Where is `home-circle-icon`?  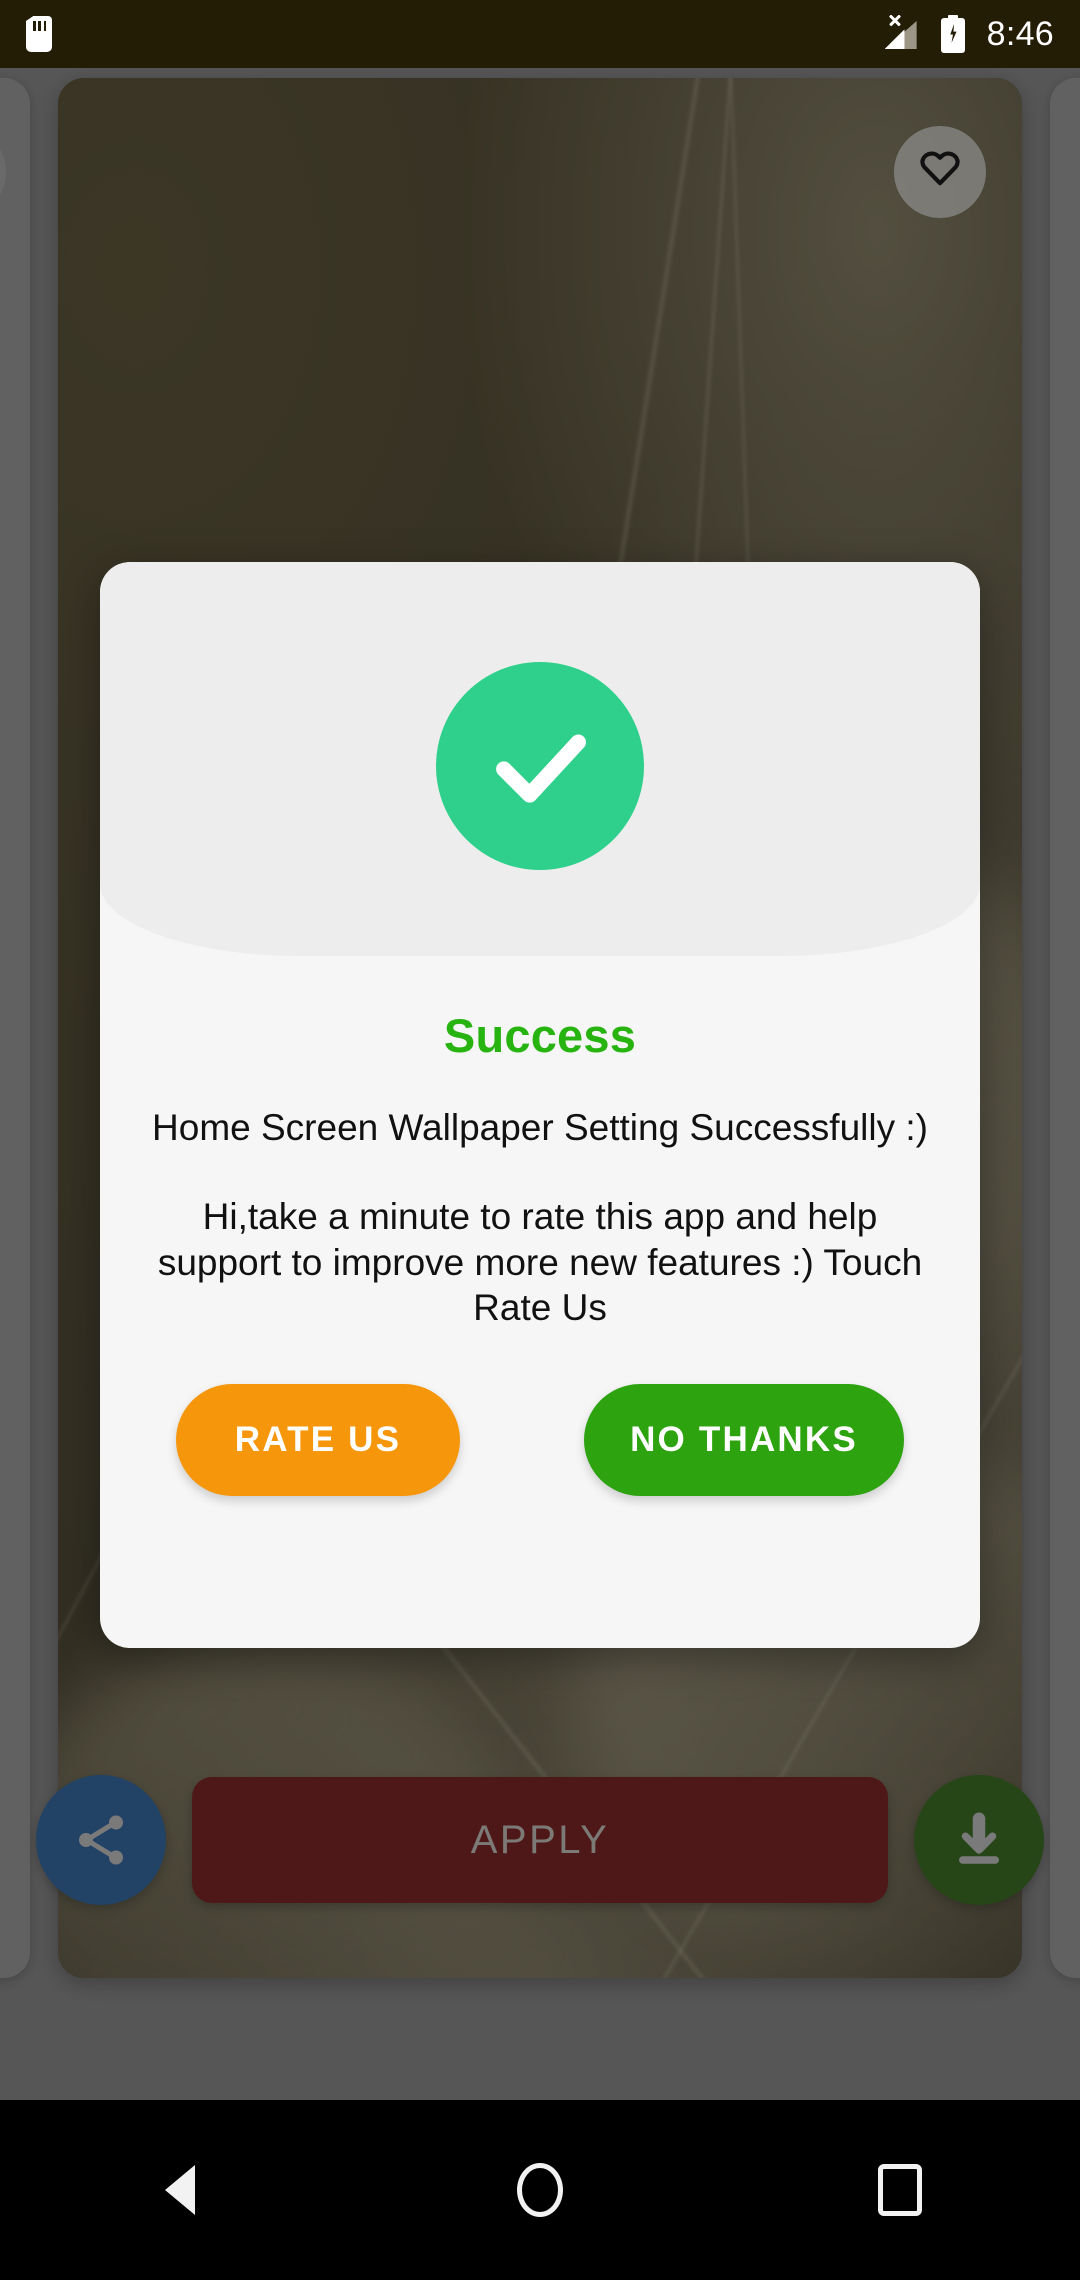
home-circle-icon is located at coordinates (540, 2190).